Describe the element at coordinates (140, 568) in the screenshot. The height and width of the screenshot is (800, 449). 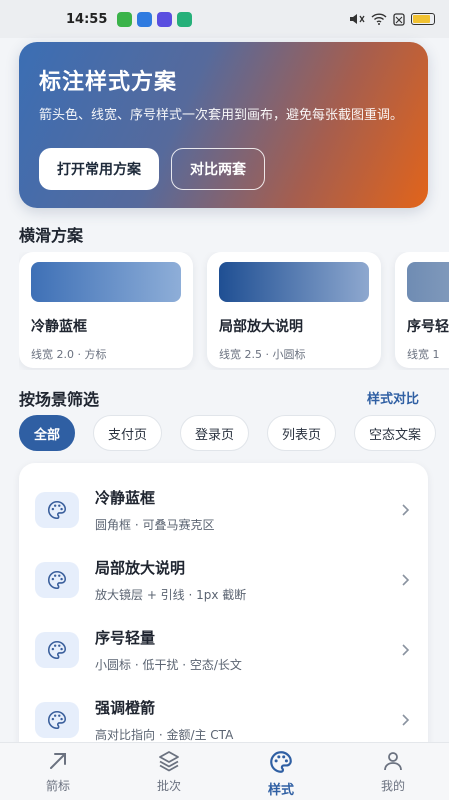
I see `list-item-title: 局部放大说明` at that location.